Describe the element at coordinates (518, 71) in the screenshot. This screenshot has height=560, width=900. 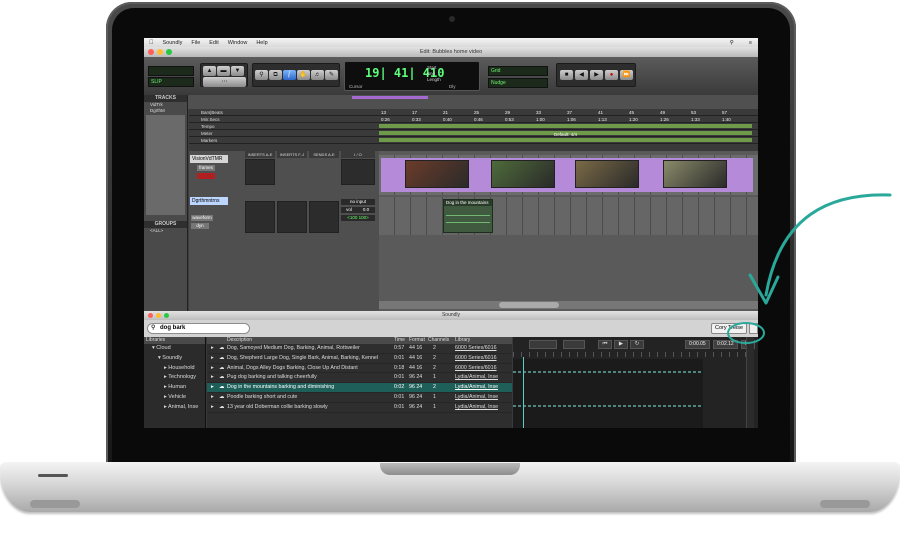
I see `grid-setting: Grid` at that location.